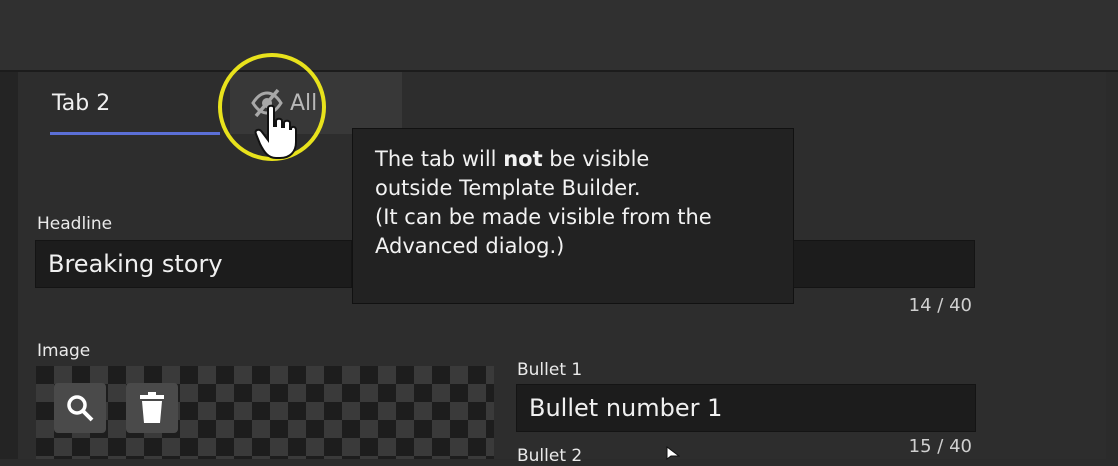 This screenshot has height=466, width=1118. What do you see at coordinates (884, 264) in the screenshot?
I see `headline-field-right` at bounding box center [884, 264].